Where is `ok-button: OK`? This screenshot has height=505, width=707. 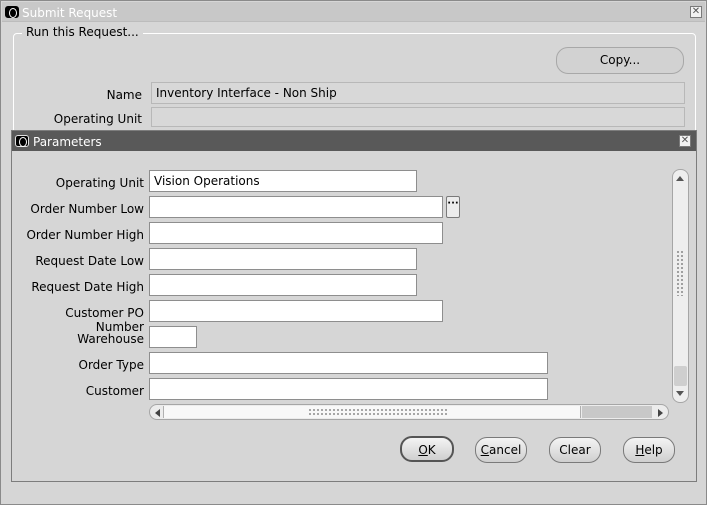 ok-button: OK is located at coordinates (427, 449).